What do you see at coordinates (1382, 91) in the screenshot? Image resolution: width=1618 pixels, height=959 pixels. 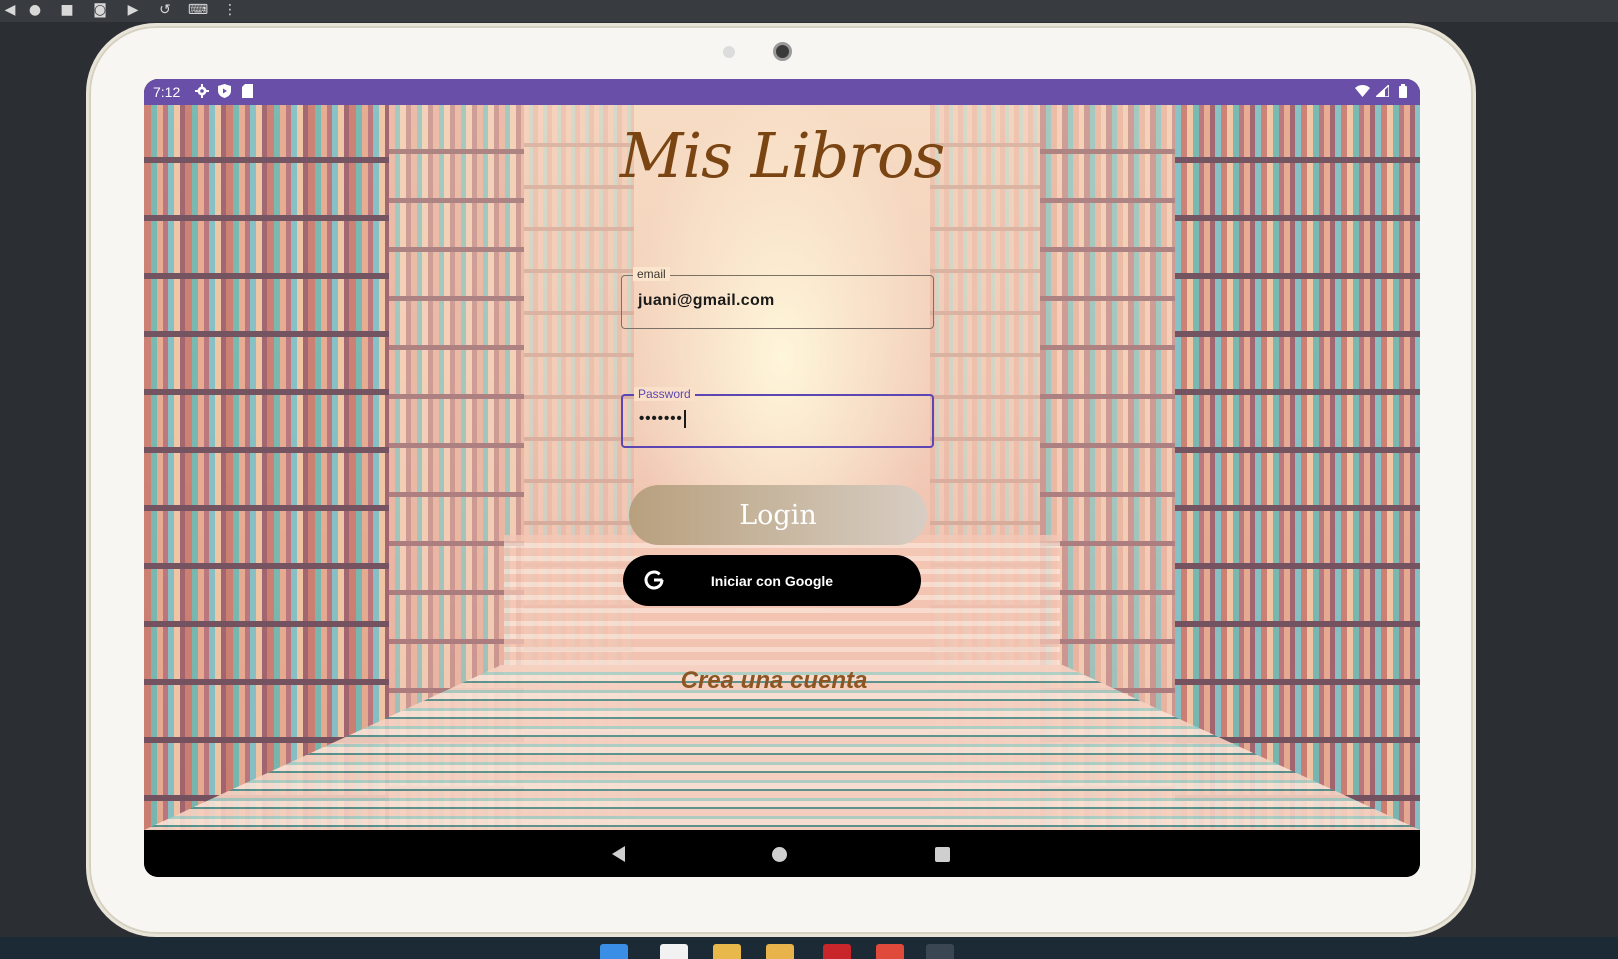 I see `signal-icon` at bounding box center [1382, 91].